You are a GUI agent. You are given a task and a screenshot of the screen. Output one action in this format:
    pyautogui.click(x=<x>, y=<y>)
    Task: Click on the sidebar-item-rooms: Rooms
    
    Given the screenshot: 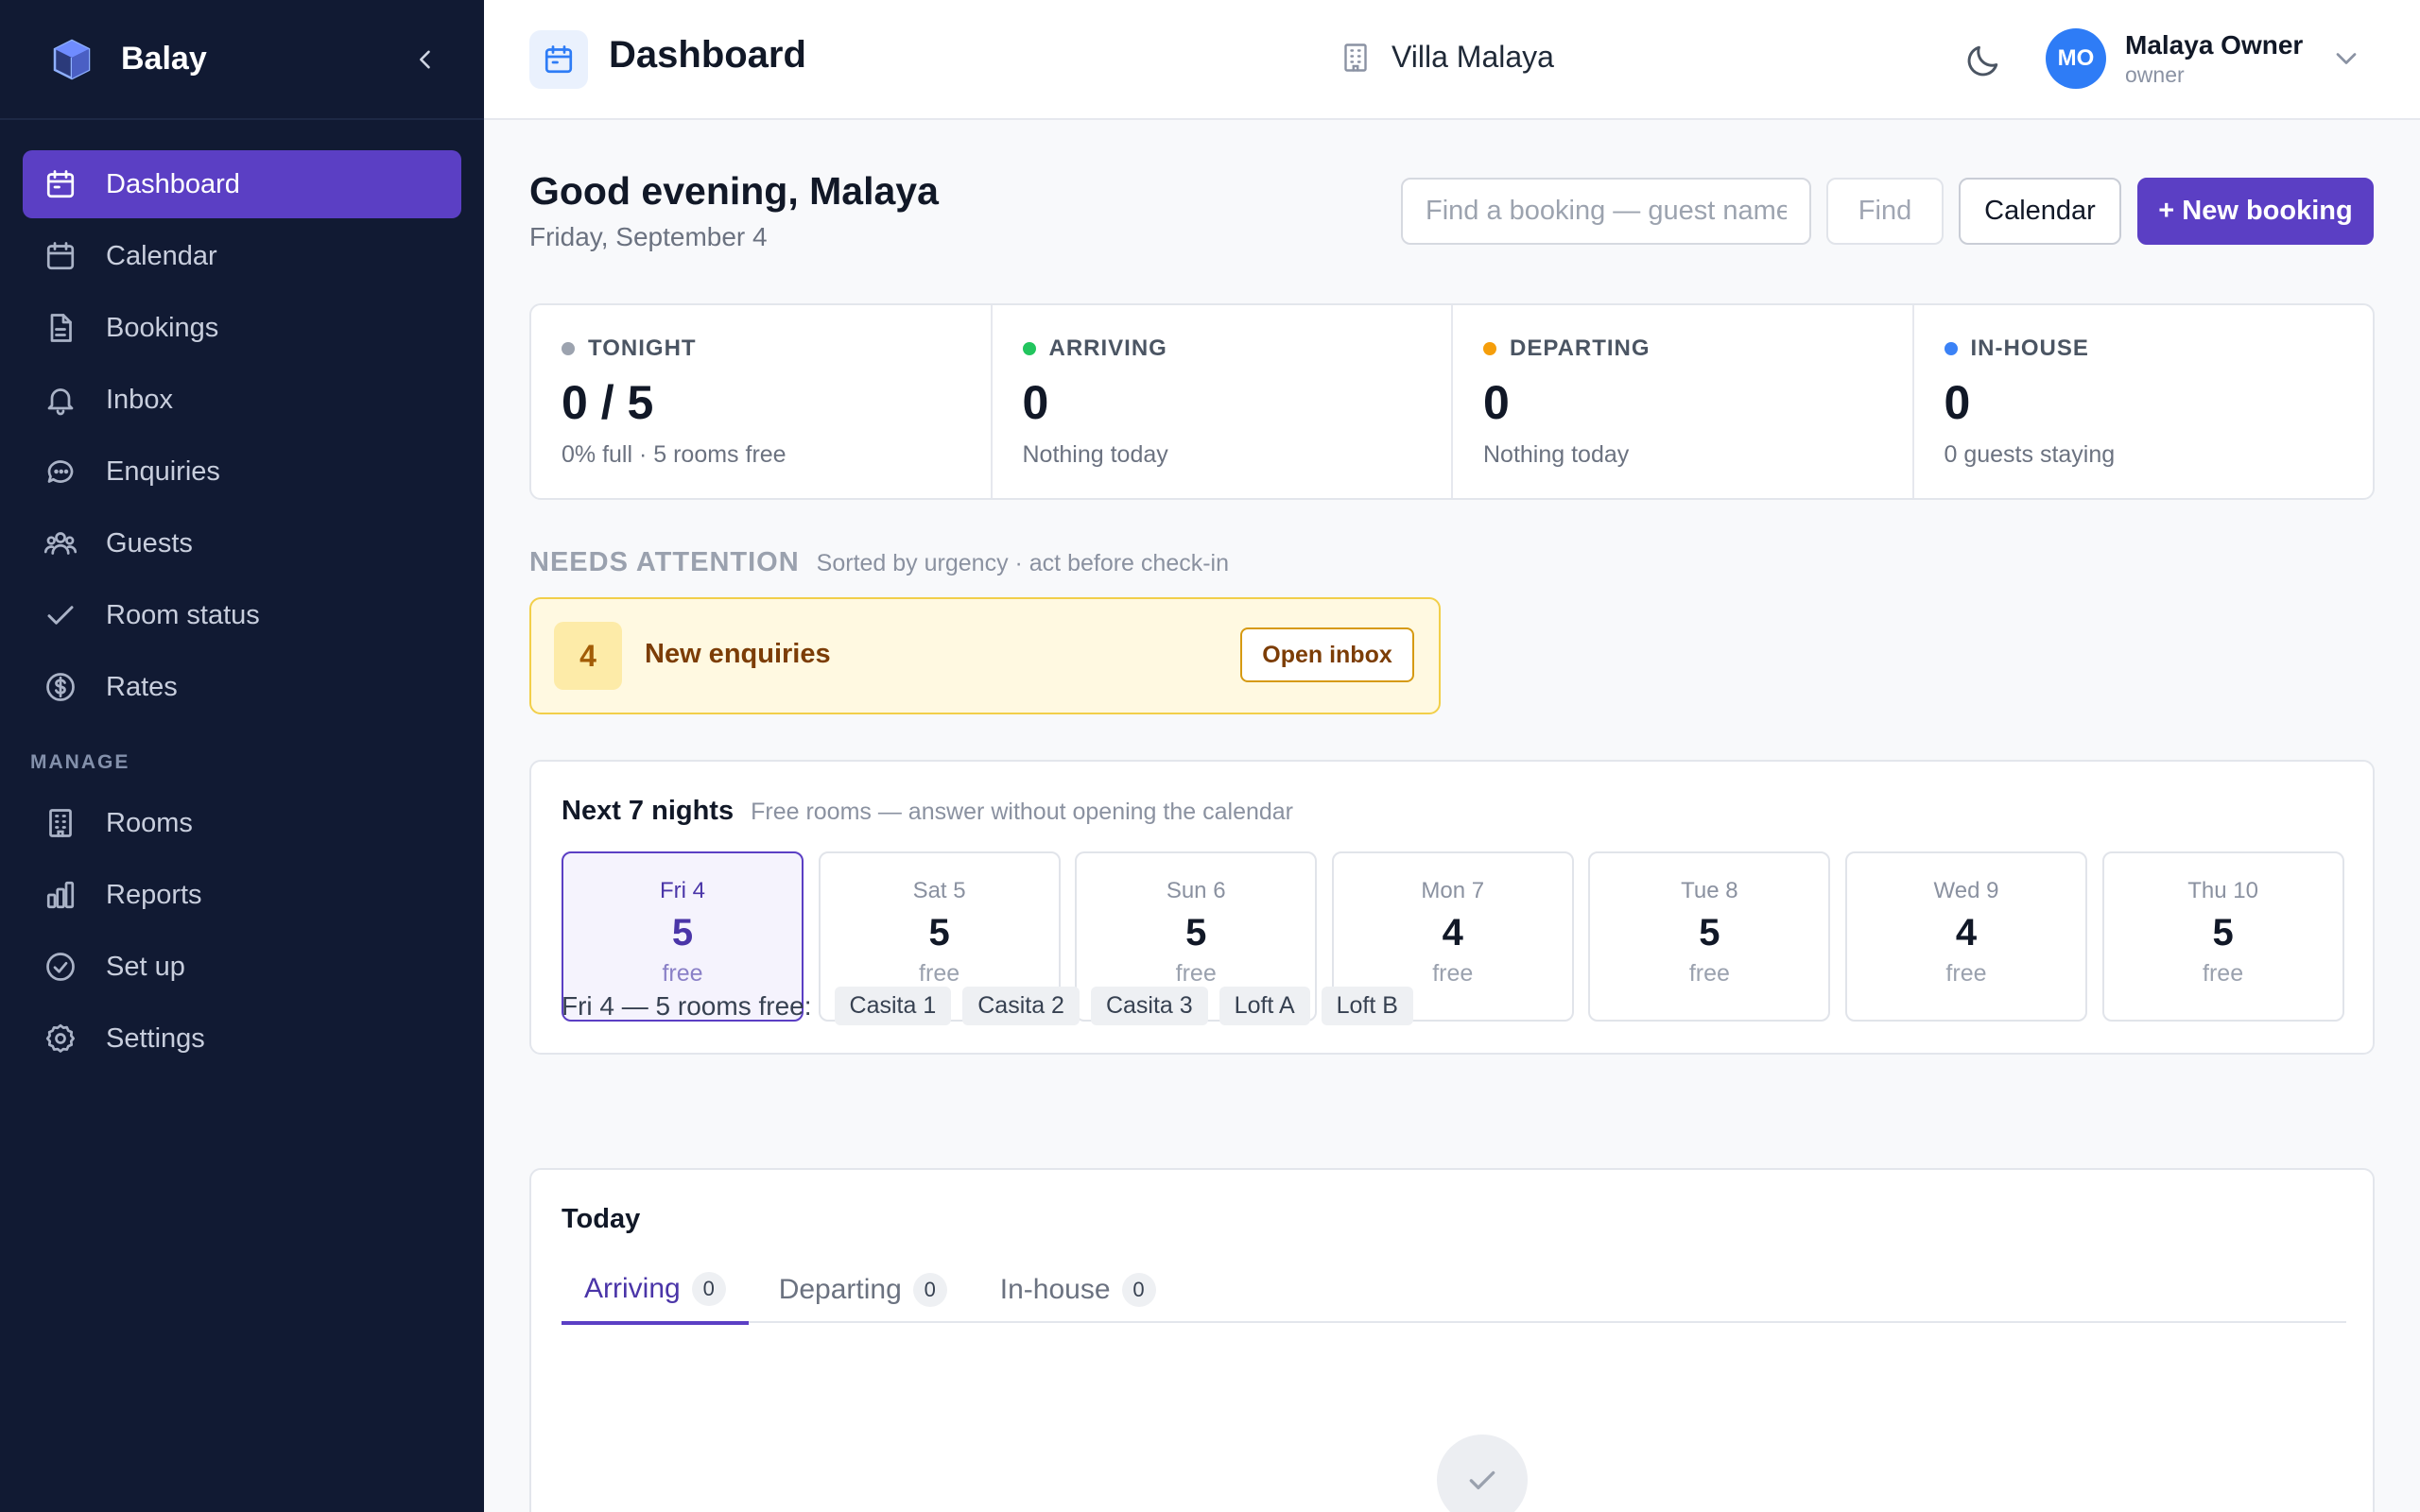 What is the action you would take?
    pyautogui.click(x=242, y=823)
    